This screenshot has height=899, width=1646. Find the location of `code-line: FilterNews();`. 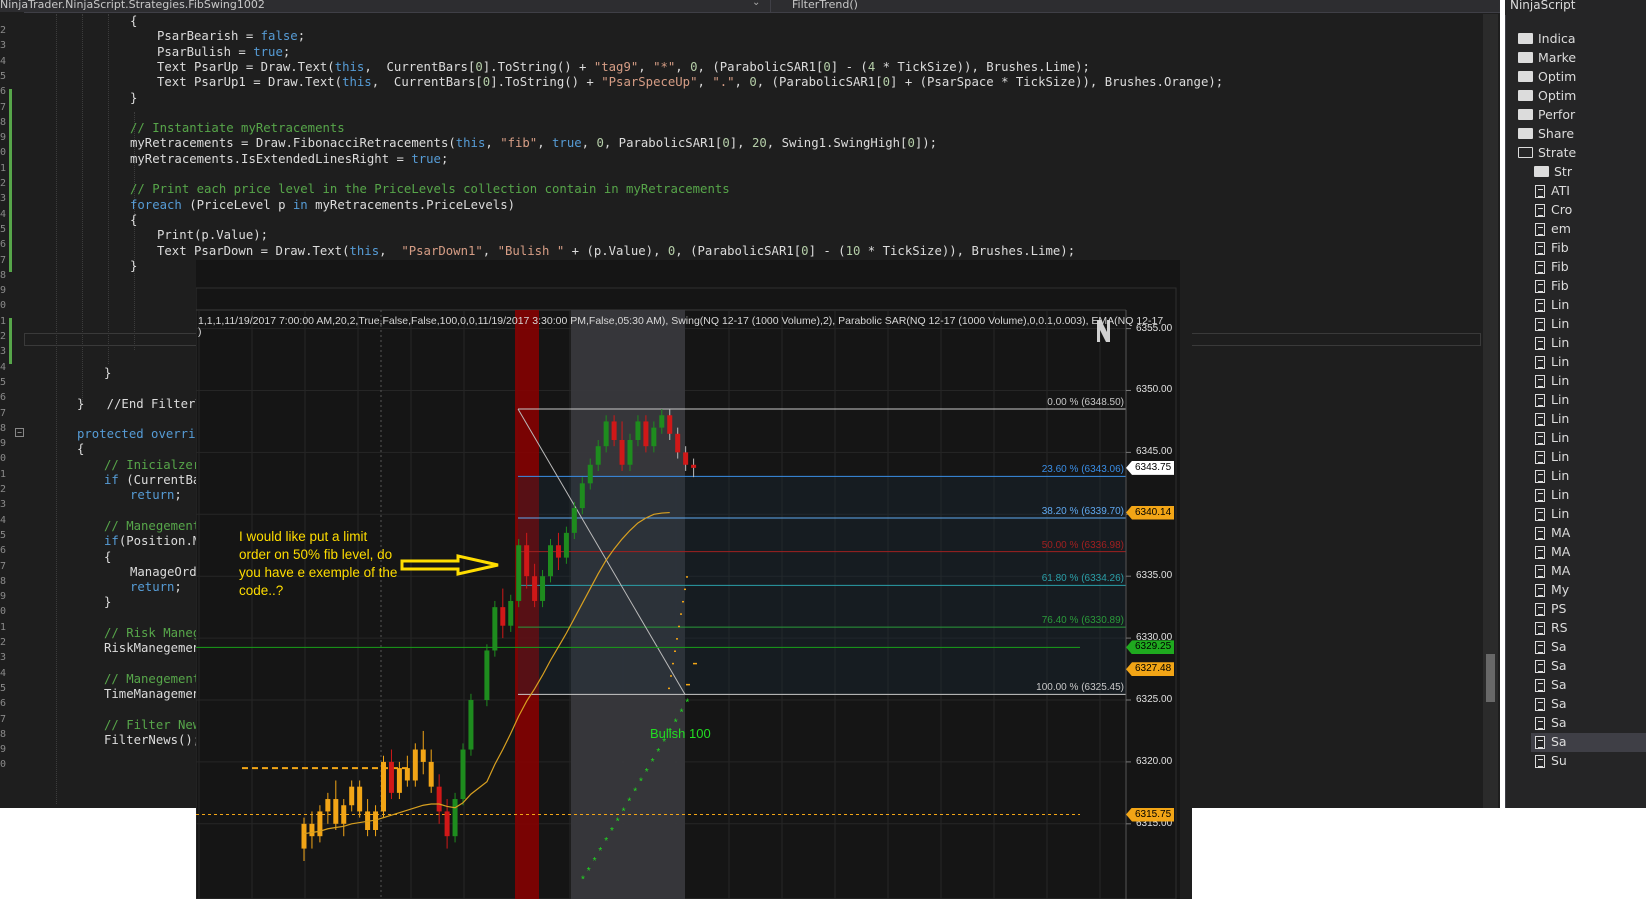

code-line: FilterNews(); is located at coordinates (152, 740).